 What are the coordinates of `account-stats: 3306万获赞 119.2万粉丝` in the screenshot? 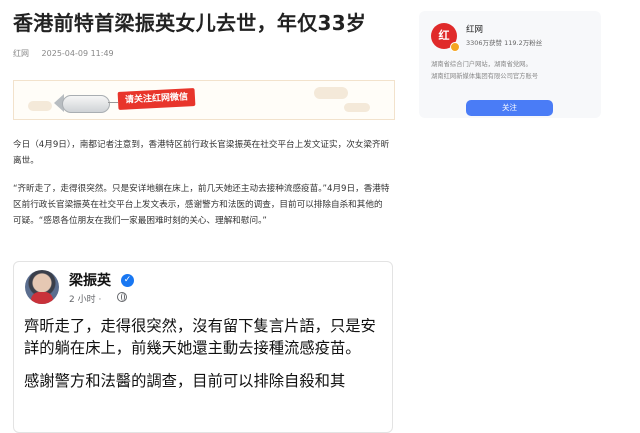 It's located at (504, 43).